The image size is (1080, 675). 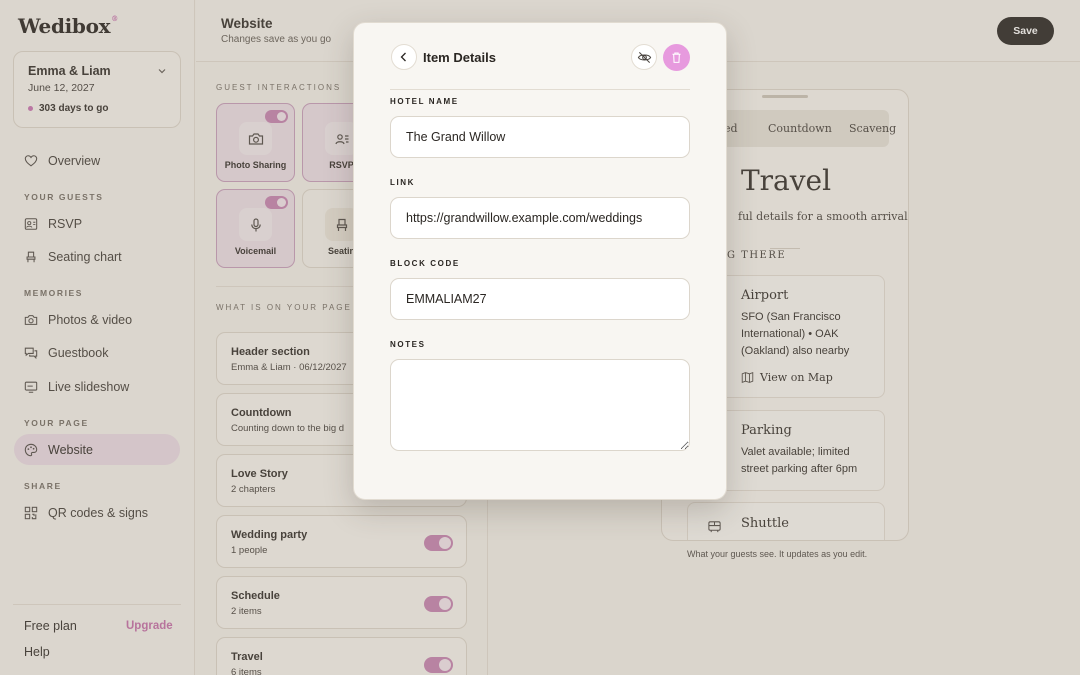 I want to click on hotel-name-label: HOTEL NAME, so click(x=424, y=101).